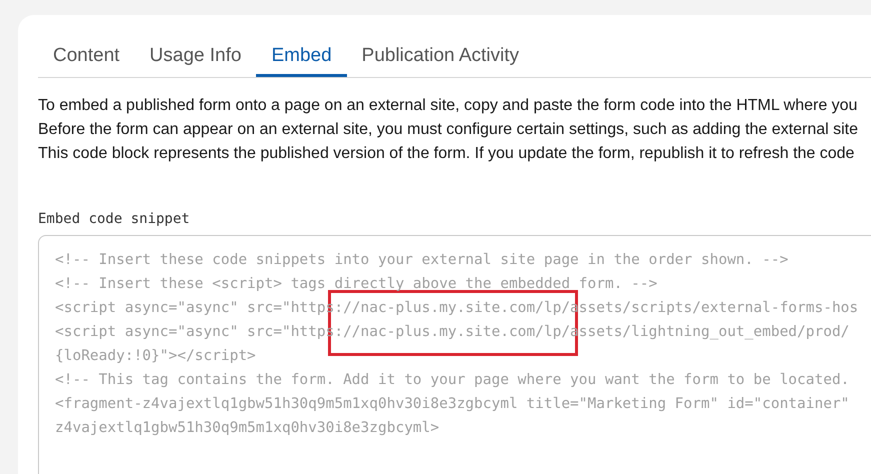 The width and height of the screenshot is (871, 474). Describe the element at coordinates (452, 380) in the screenshot. I see `code-line: <!-- This tag contains the form. Add it to your page where you want the form to be located.` at that location.